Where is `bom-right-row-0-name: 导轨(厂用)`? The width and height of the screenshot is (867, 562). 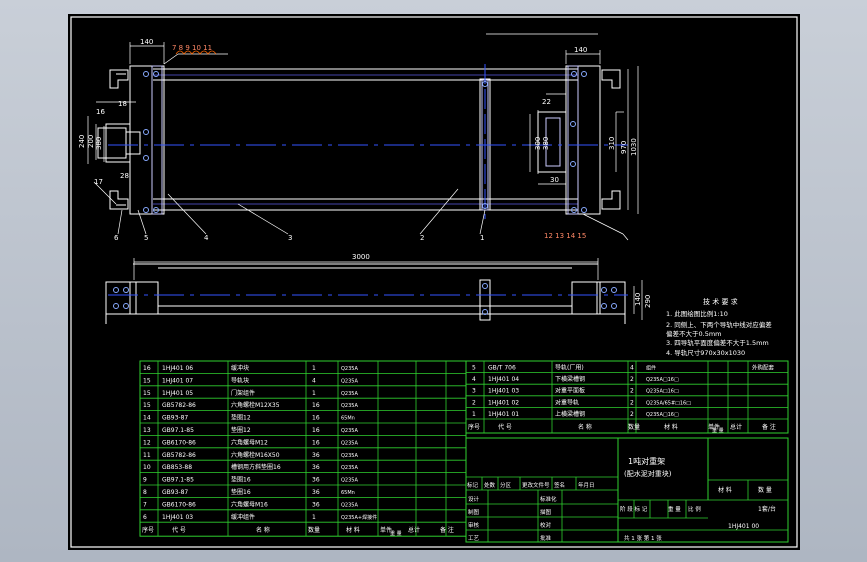
bom-right-row-0-name: 导轨(厂用) is located at coordinates (569, 368).